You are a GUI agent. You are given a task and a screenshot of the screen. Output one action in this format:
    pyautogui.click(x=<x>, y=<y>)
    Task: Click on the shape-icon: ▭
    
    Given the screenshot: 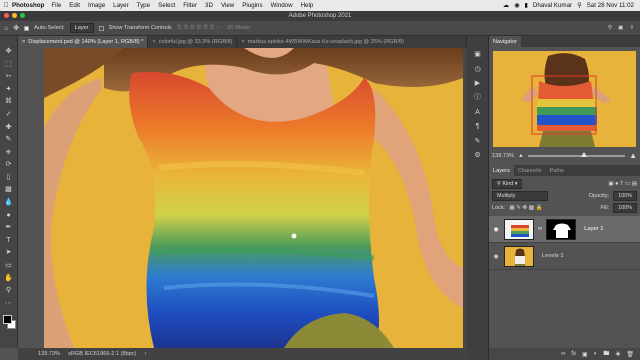 What is the action you would take?
    pyautogui.click(x=9, y=264)
    